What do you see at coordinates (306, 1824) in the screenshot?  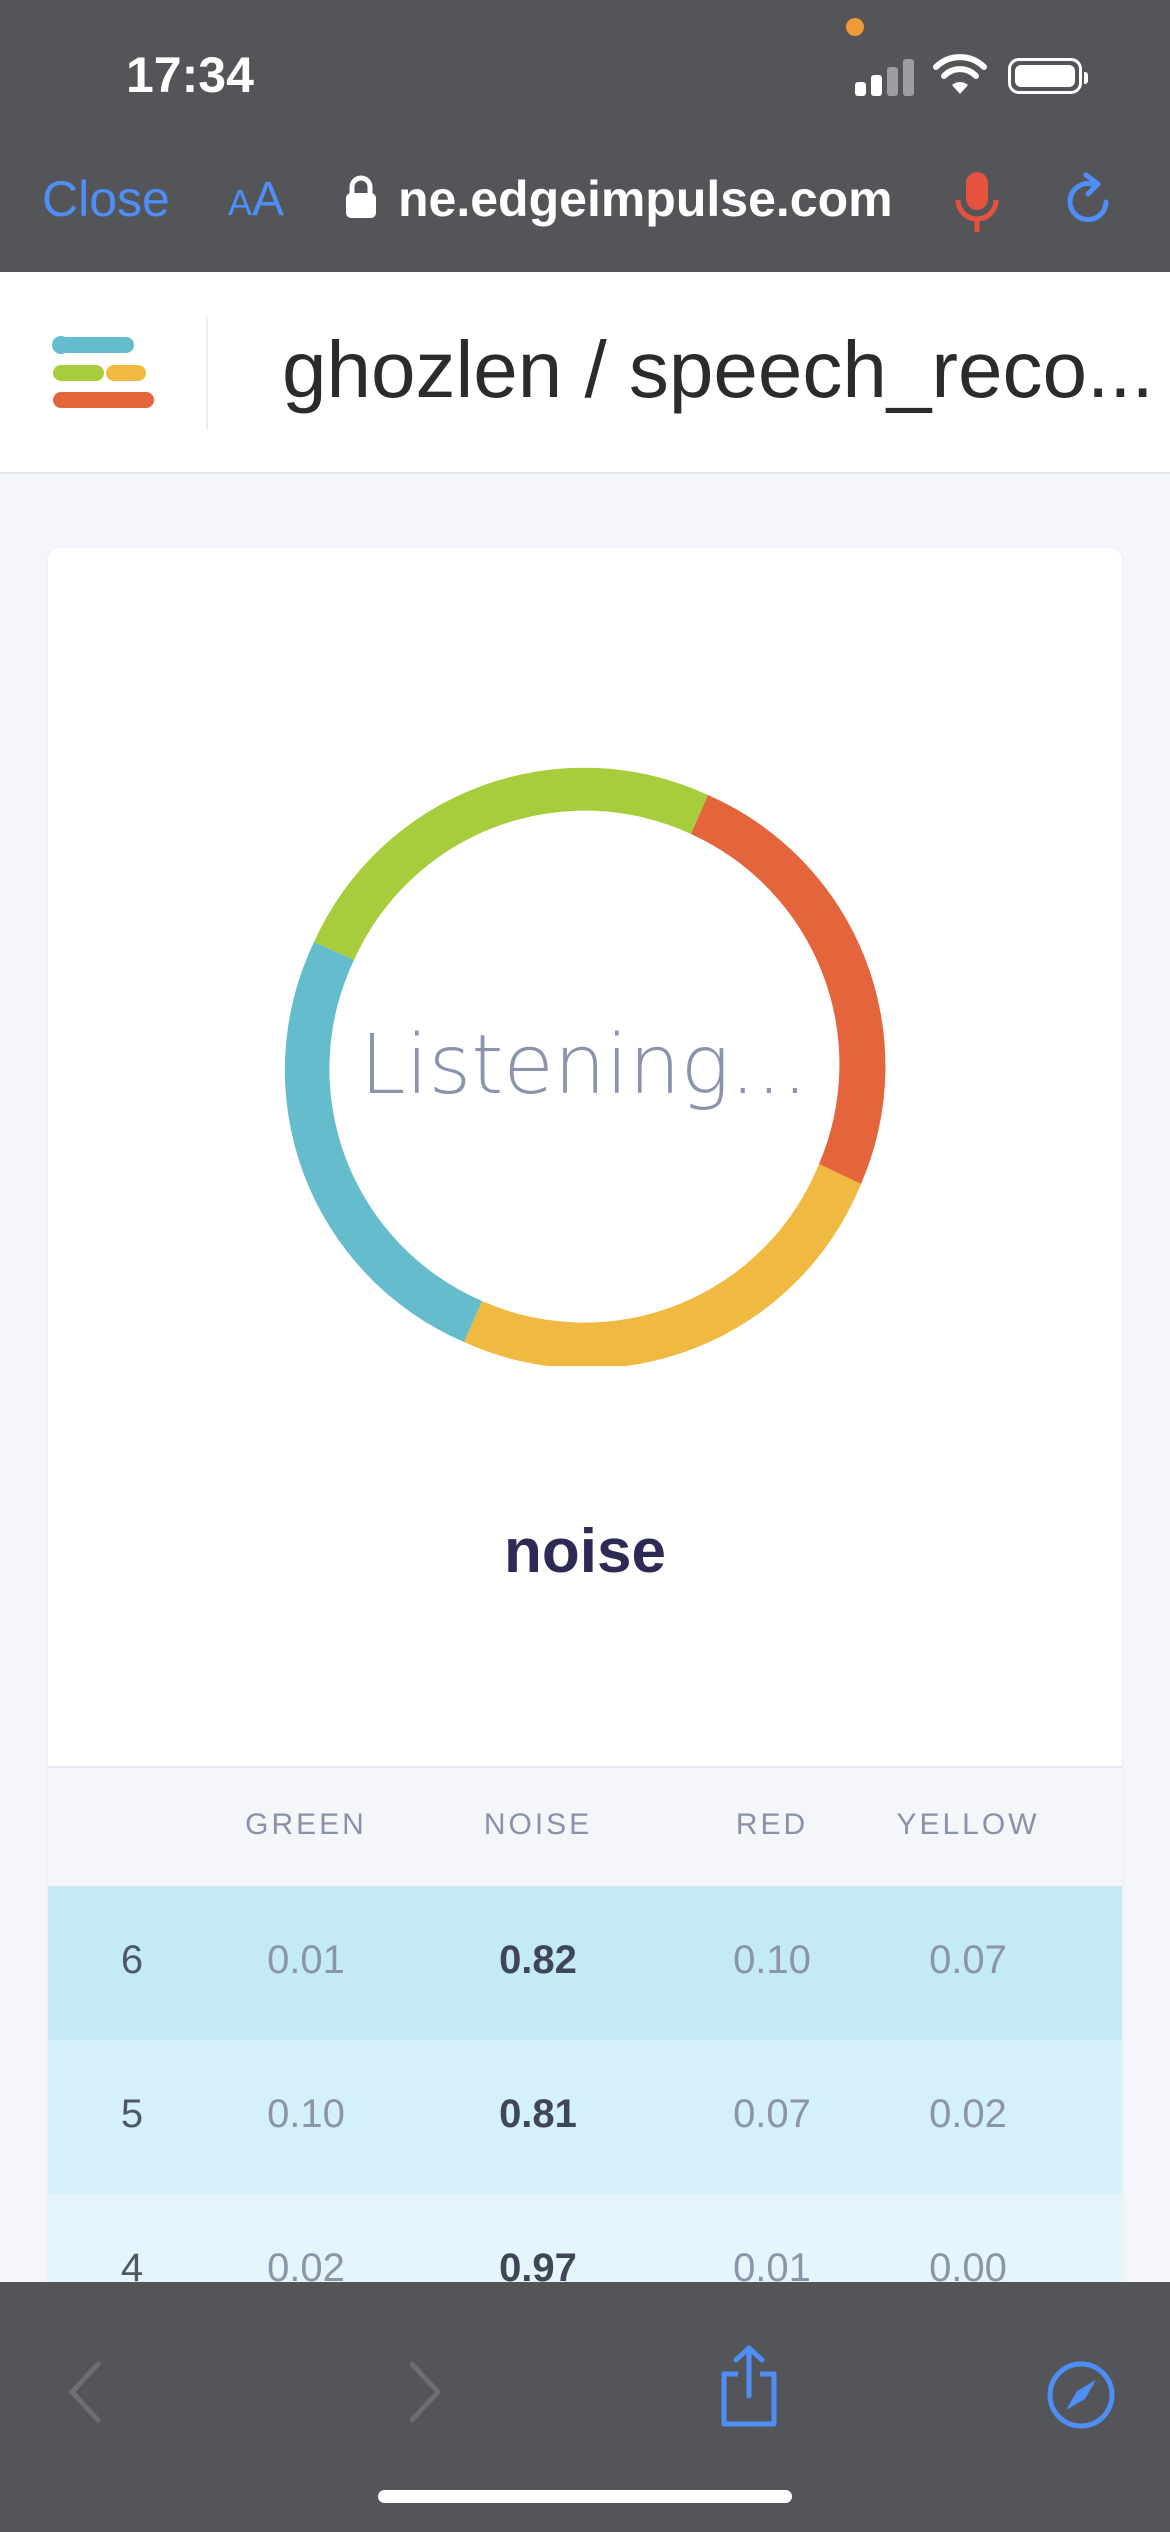 I see `column-header-green: GREEN` at bounding box center [306, 1824].